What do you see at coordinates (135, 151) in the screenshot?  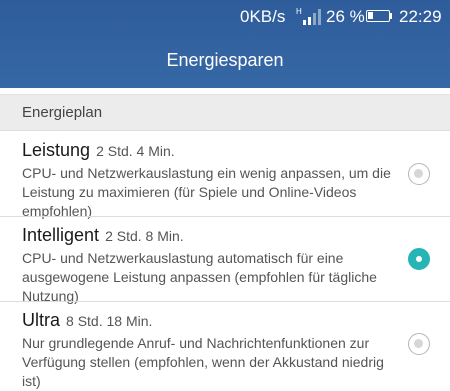 I see `option-time: 2 Std. 4 Min.` at bounding box center [135, 151].